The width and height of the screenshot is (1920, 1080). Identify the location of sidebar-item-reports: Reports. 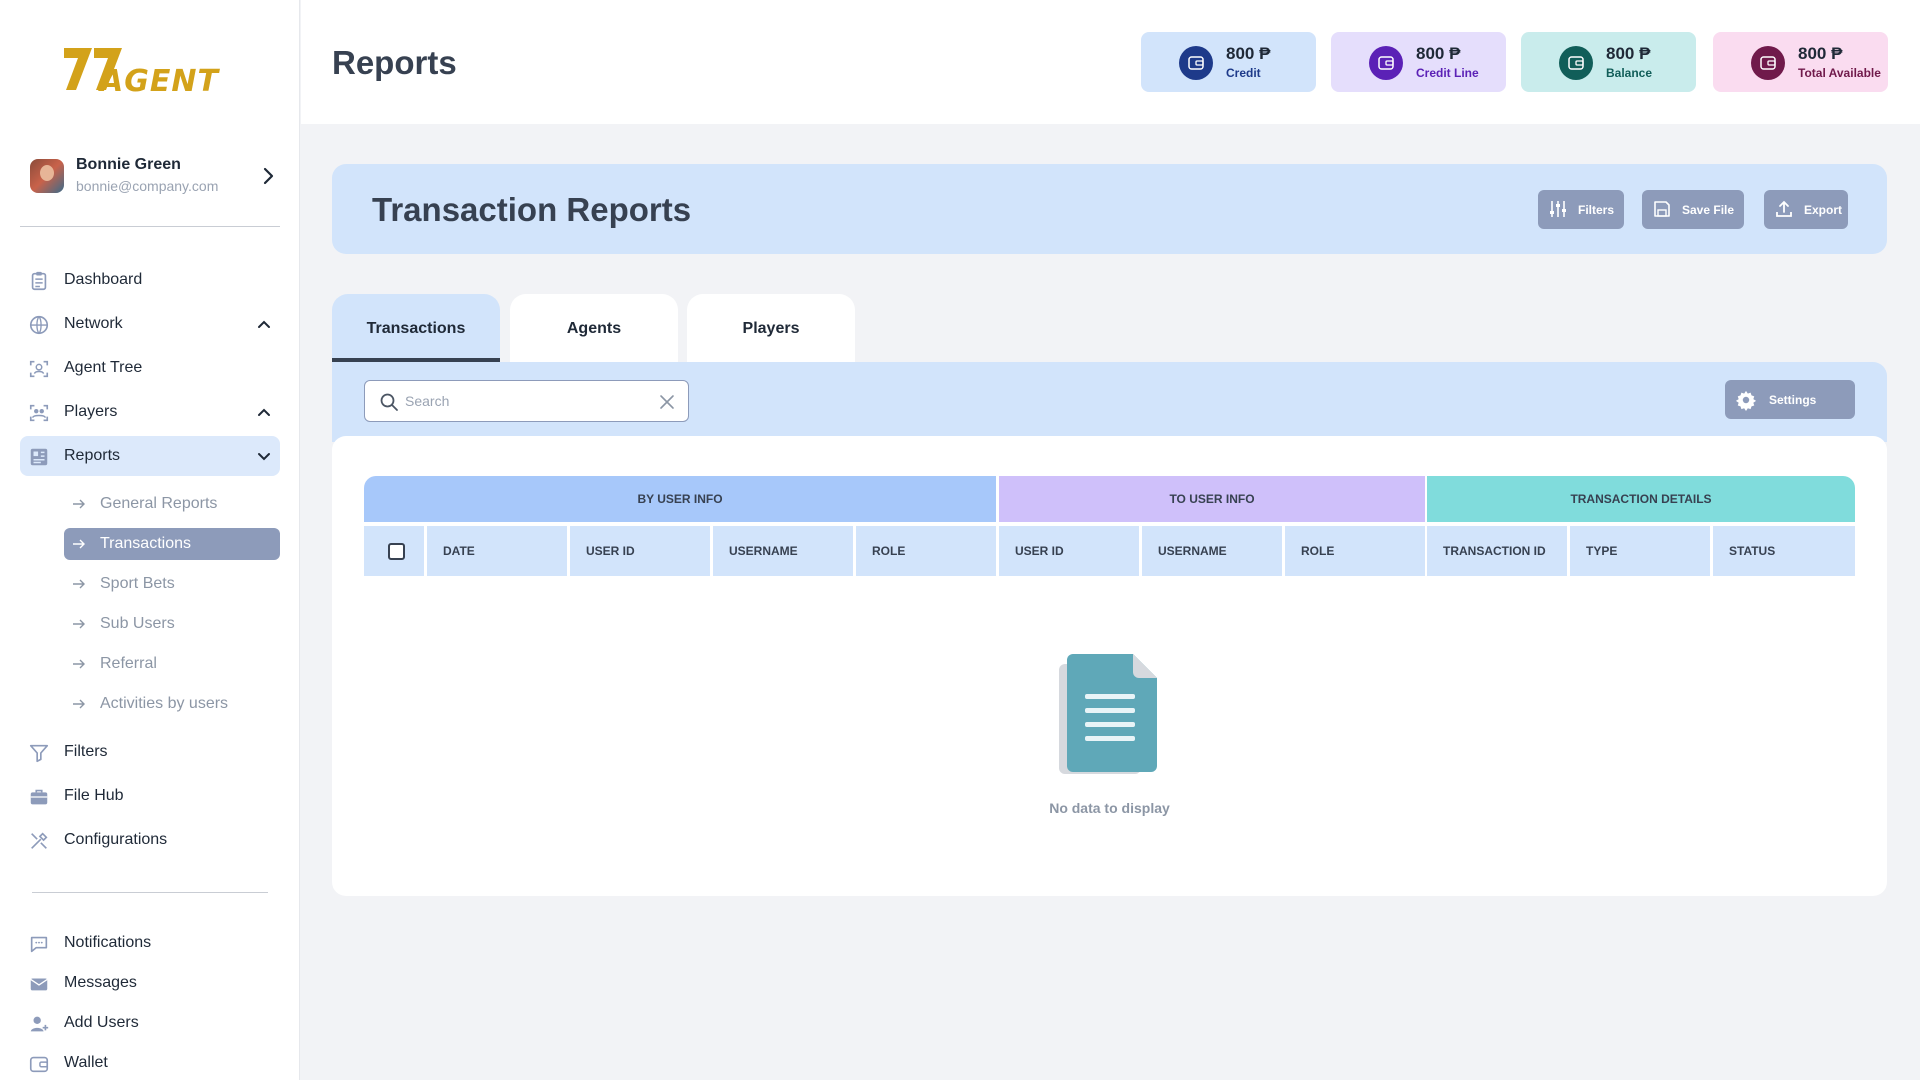
(150, 456).